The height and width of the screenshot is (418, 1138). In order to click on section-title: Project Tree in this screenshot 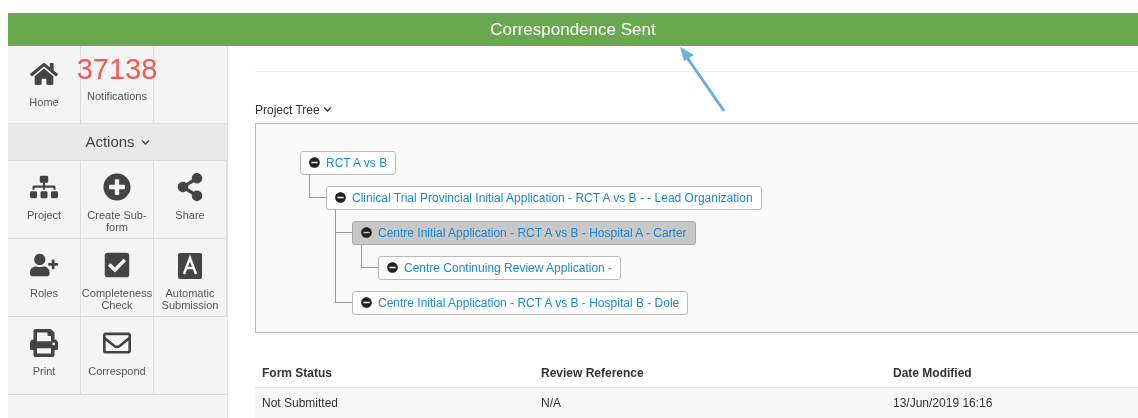, I will do `click(287, 110)`.